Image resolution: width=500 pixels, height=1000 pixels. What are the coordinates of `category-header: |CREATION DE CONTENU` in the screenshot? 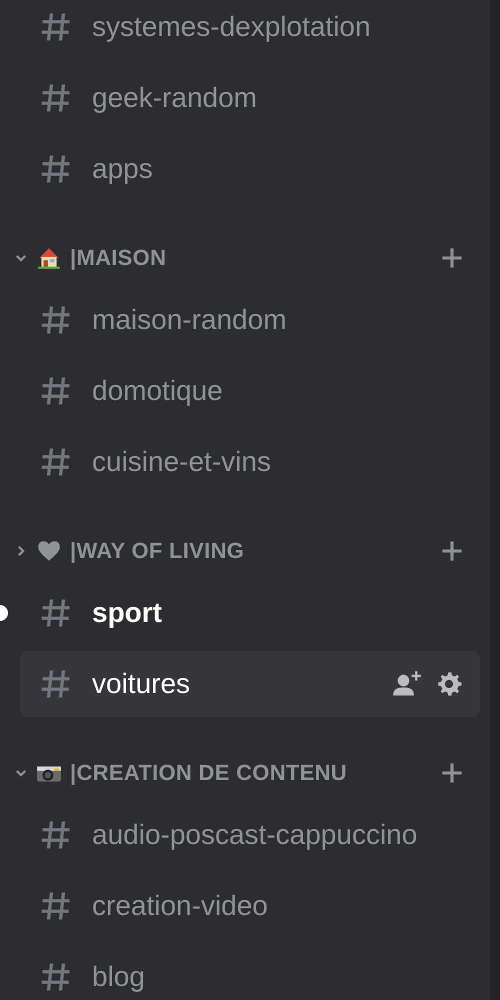 It's located at (245, 773).